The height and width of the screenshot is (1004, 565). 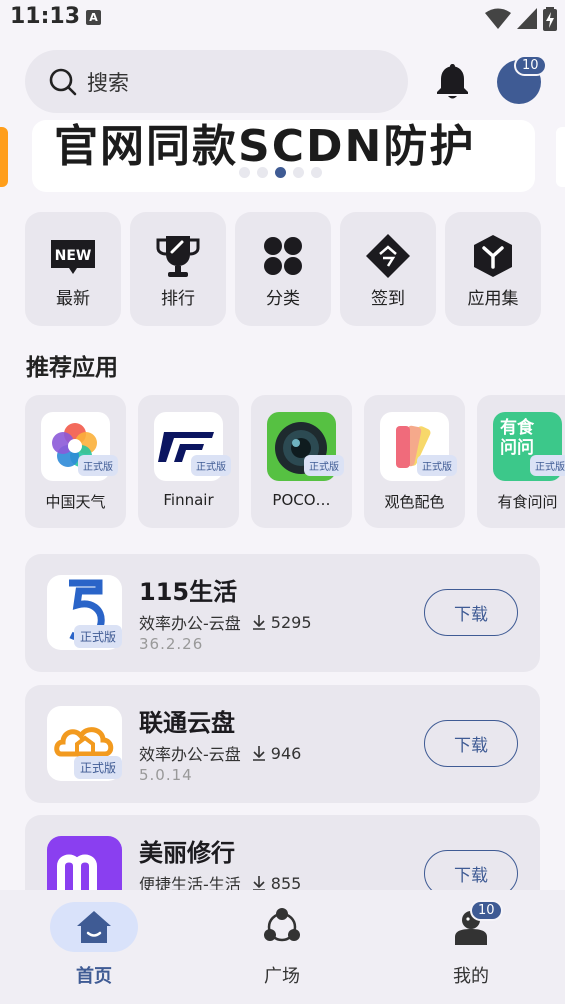 What do you see at coordinates (414, 502) in the screenshot?
I see `recommended-app-name: 观色配色` at bounding box center [414, 502].